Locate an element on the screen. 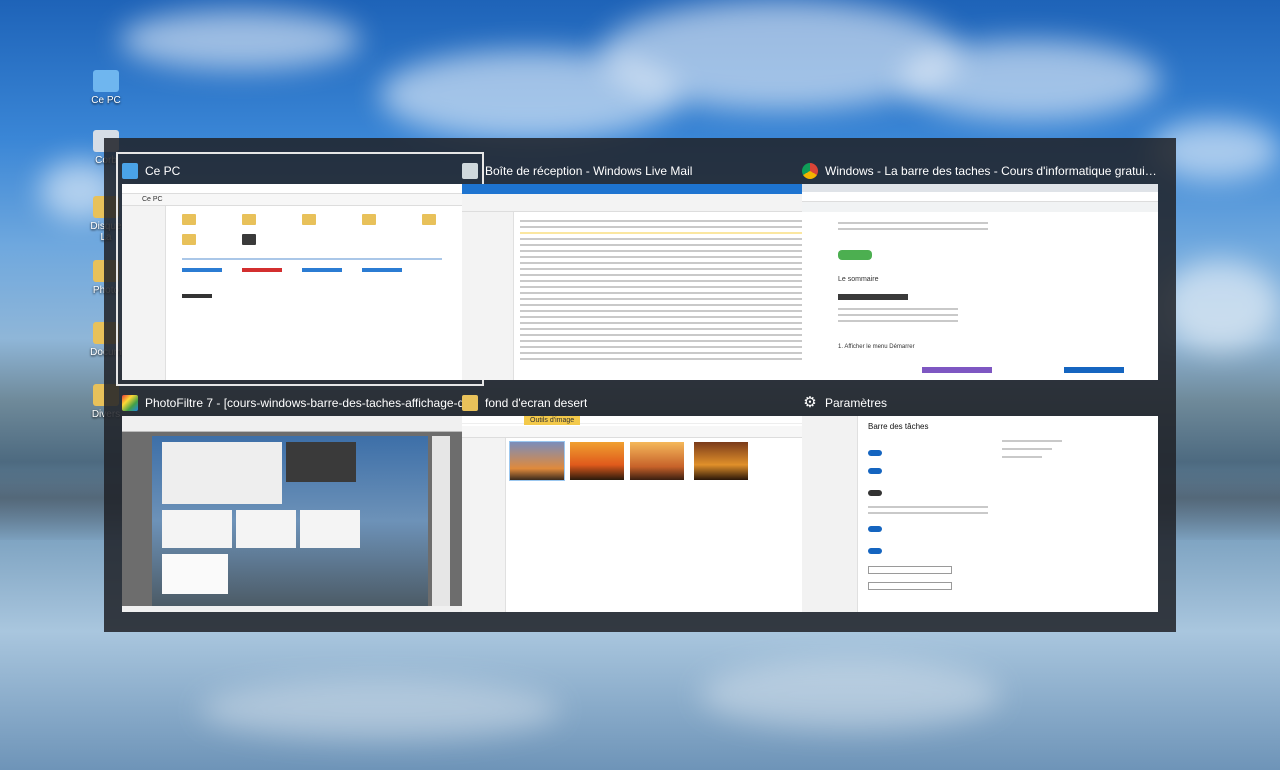 The image size is (1280, 770). window-title: Ce PC is located at coordinates (163, 171).